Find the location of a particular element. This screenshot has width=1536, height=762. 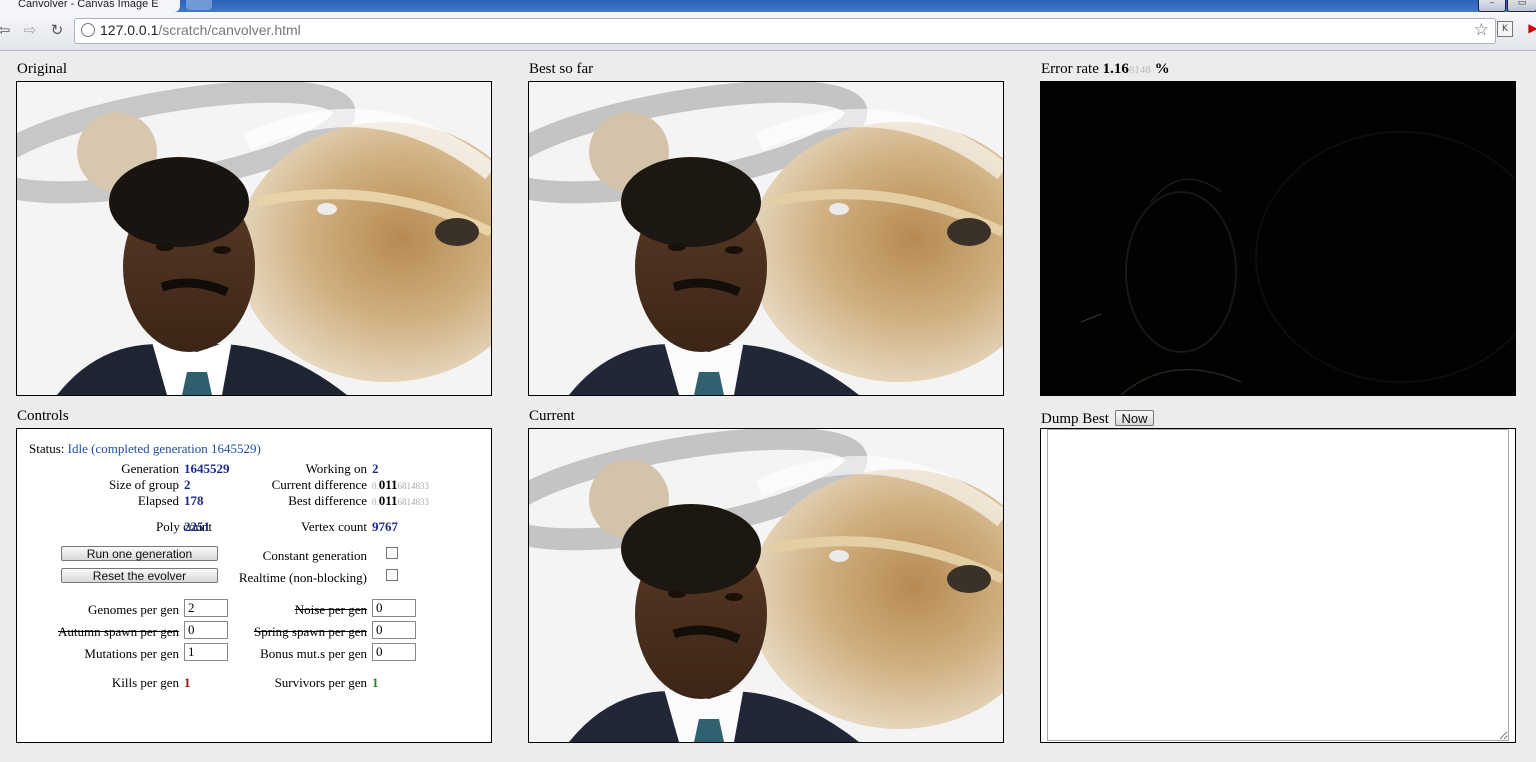

autumn-spawn-label: Autumn spawn per gen is located at coordinates (118, 631).